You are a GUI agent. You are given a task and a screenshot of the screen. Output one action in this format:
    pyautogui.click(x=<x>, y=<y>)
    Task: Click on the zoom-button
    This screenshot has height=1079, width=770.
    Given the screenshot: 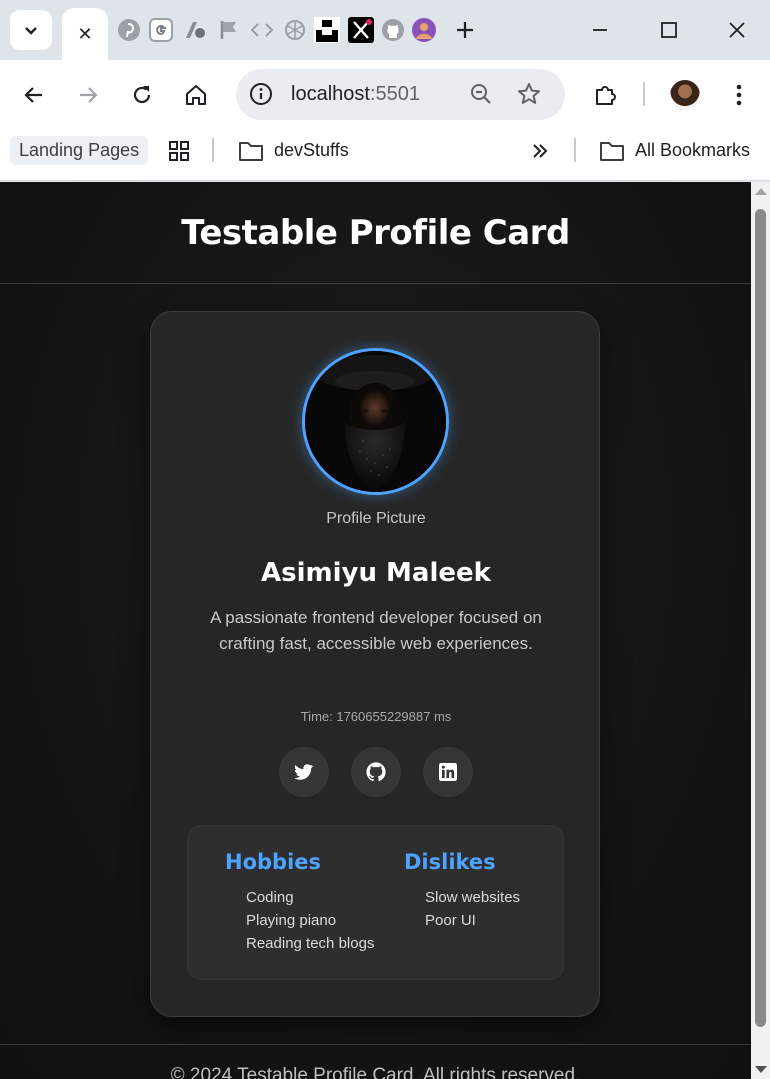 What is the action you would take?
    pyautogui.click(x=481, y=94)
    